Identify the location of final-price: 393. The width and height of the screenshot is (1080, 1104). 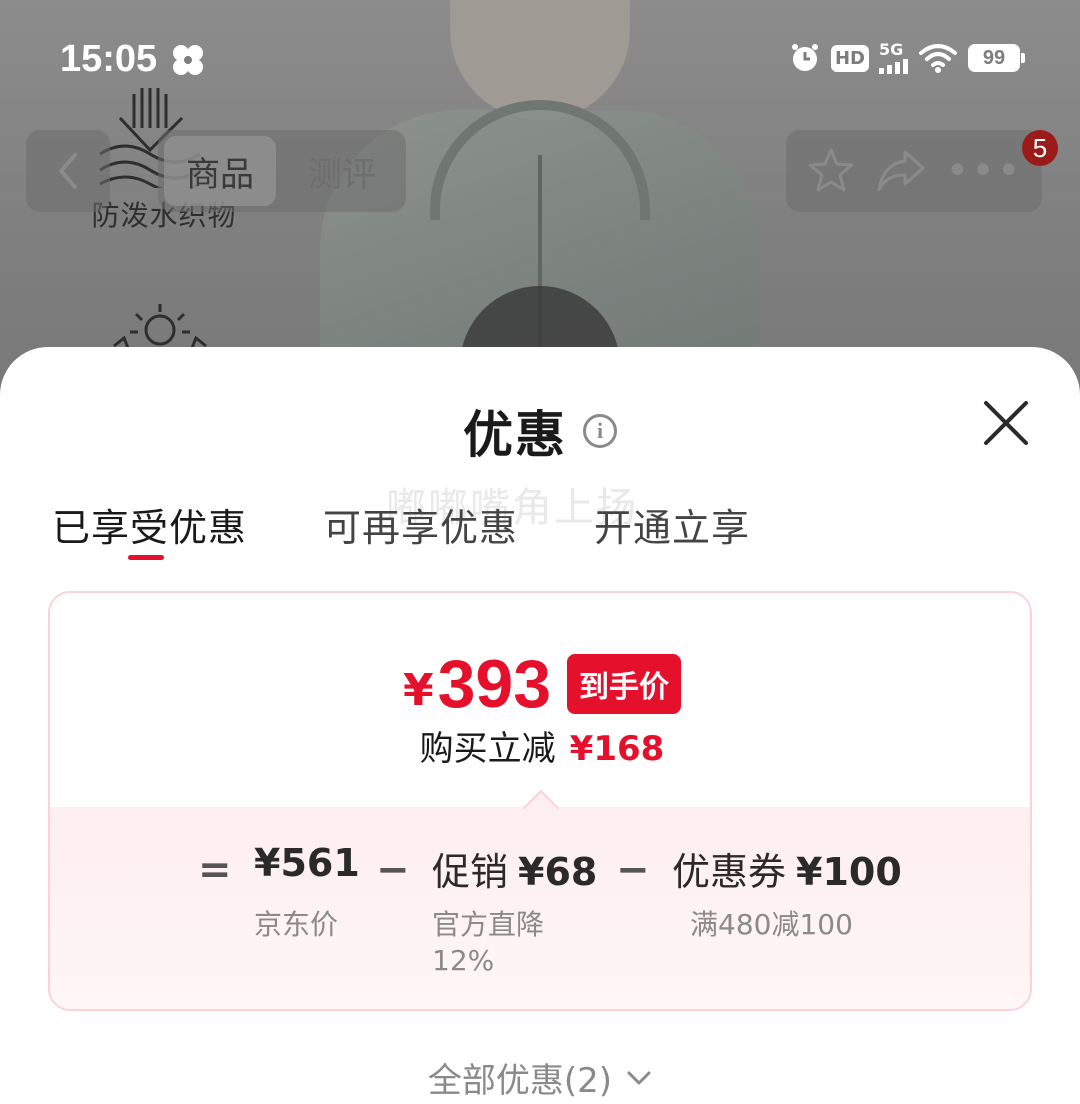
(494, 684).